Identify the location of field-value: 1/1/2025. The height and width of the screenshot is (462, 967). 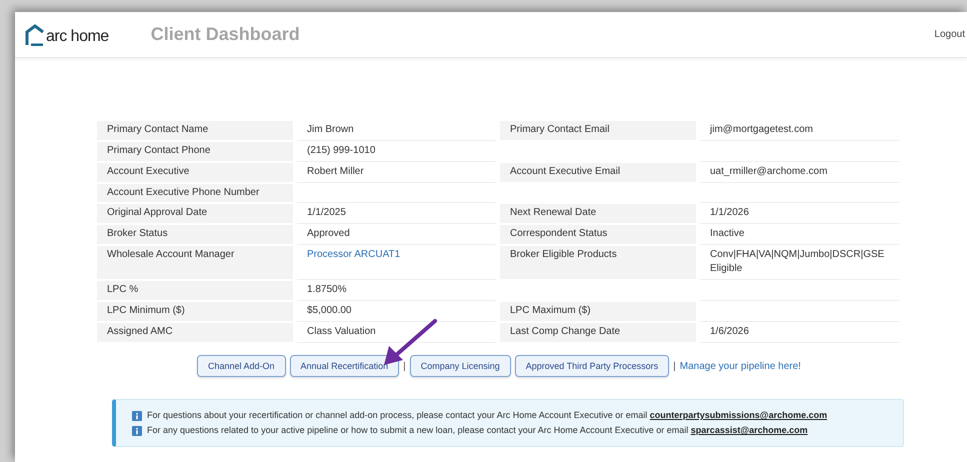
(396, 213).